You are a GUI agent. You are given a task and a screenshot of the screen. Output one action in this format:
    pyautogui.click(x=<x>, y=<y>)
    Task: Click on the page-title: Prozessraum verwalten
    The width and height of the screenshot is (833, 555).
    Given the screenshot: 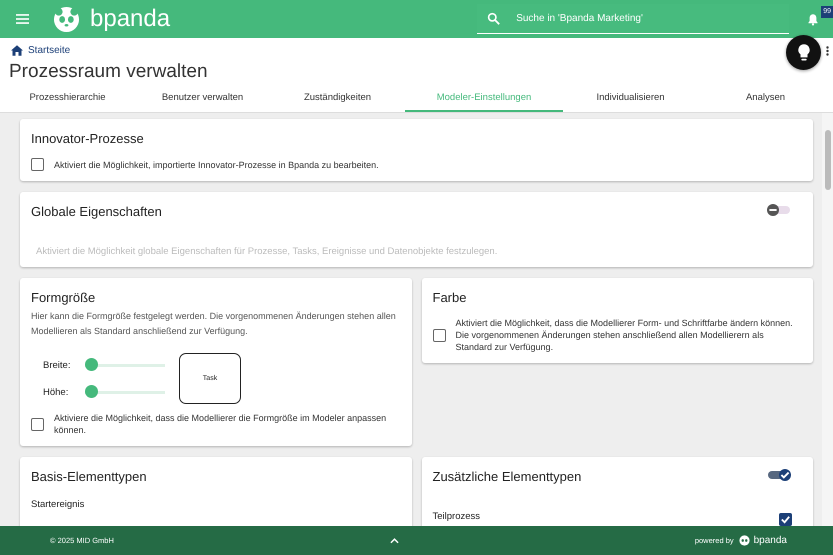 What is the action you would take?
    pyautogui.click(x=109, y=72)
    